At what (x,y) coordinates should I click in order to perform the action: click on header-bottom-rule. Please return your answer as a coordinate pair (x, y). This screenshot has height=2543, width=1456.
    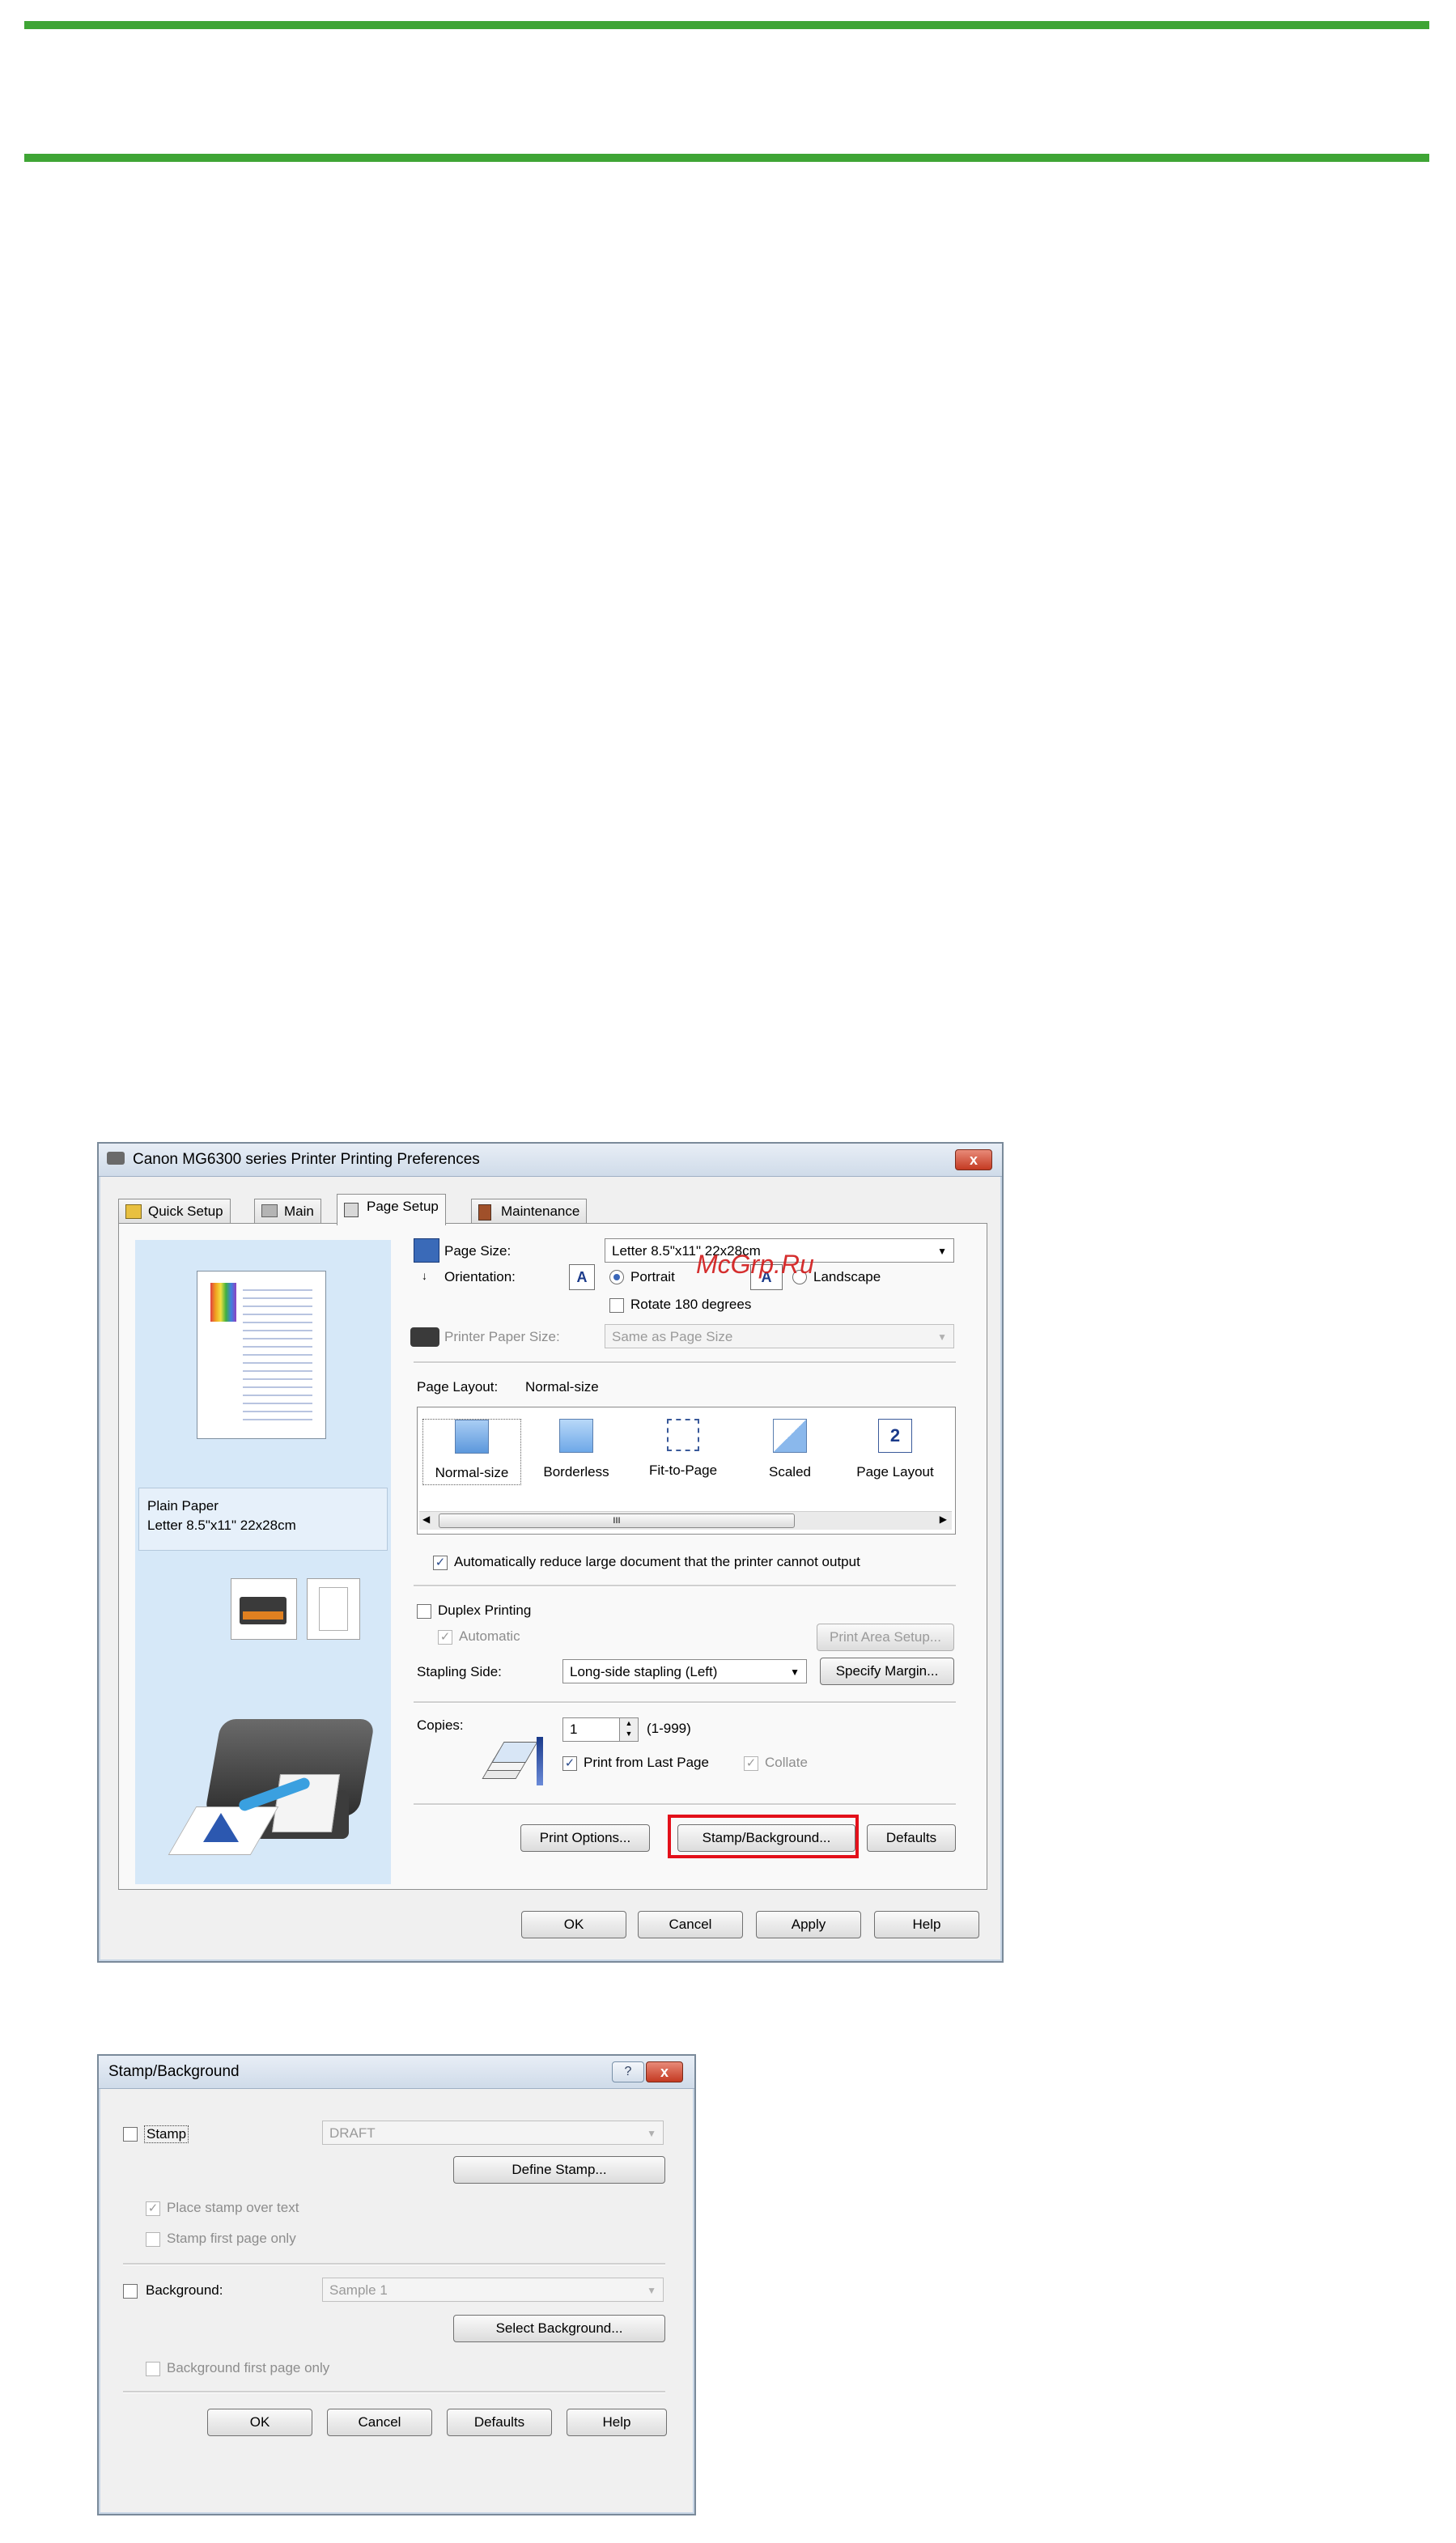
    Looking at the image, I should click on (726, 158).